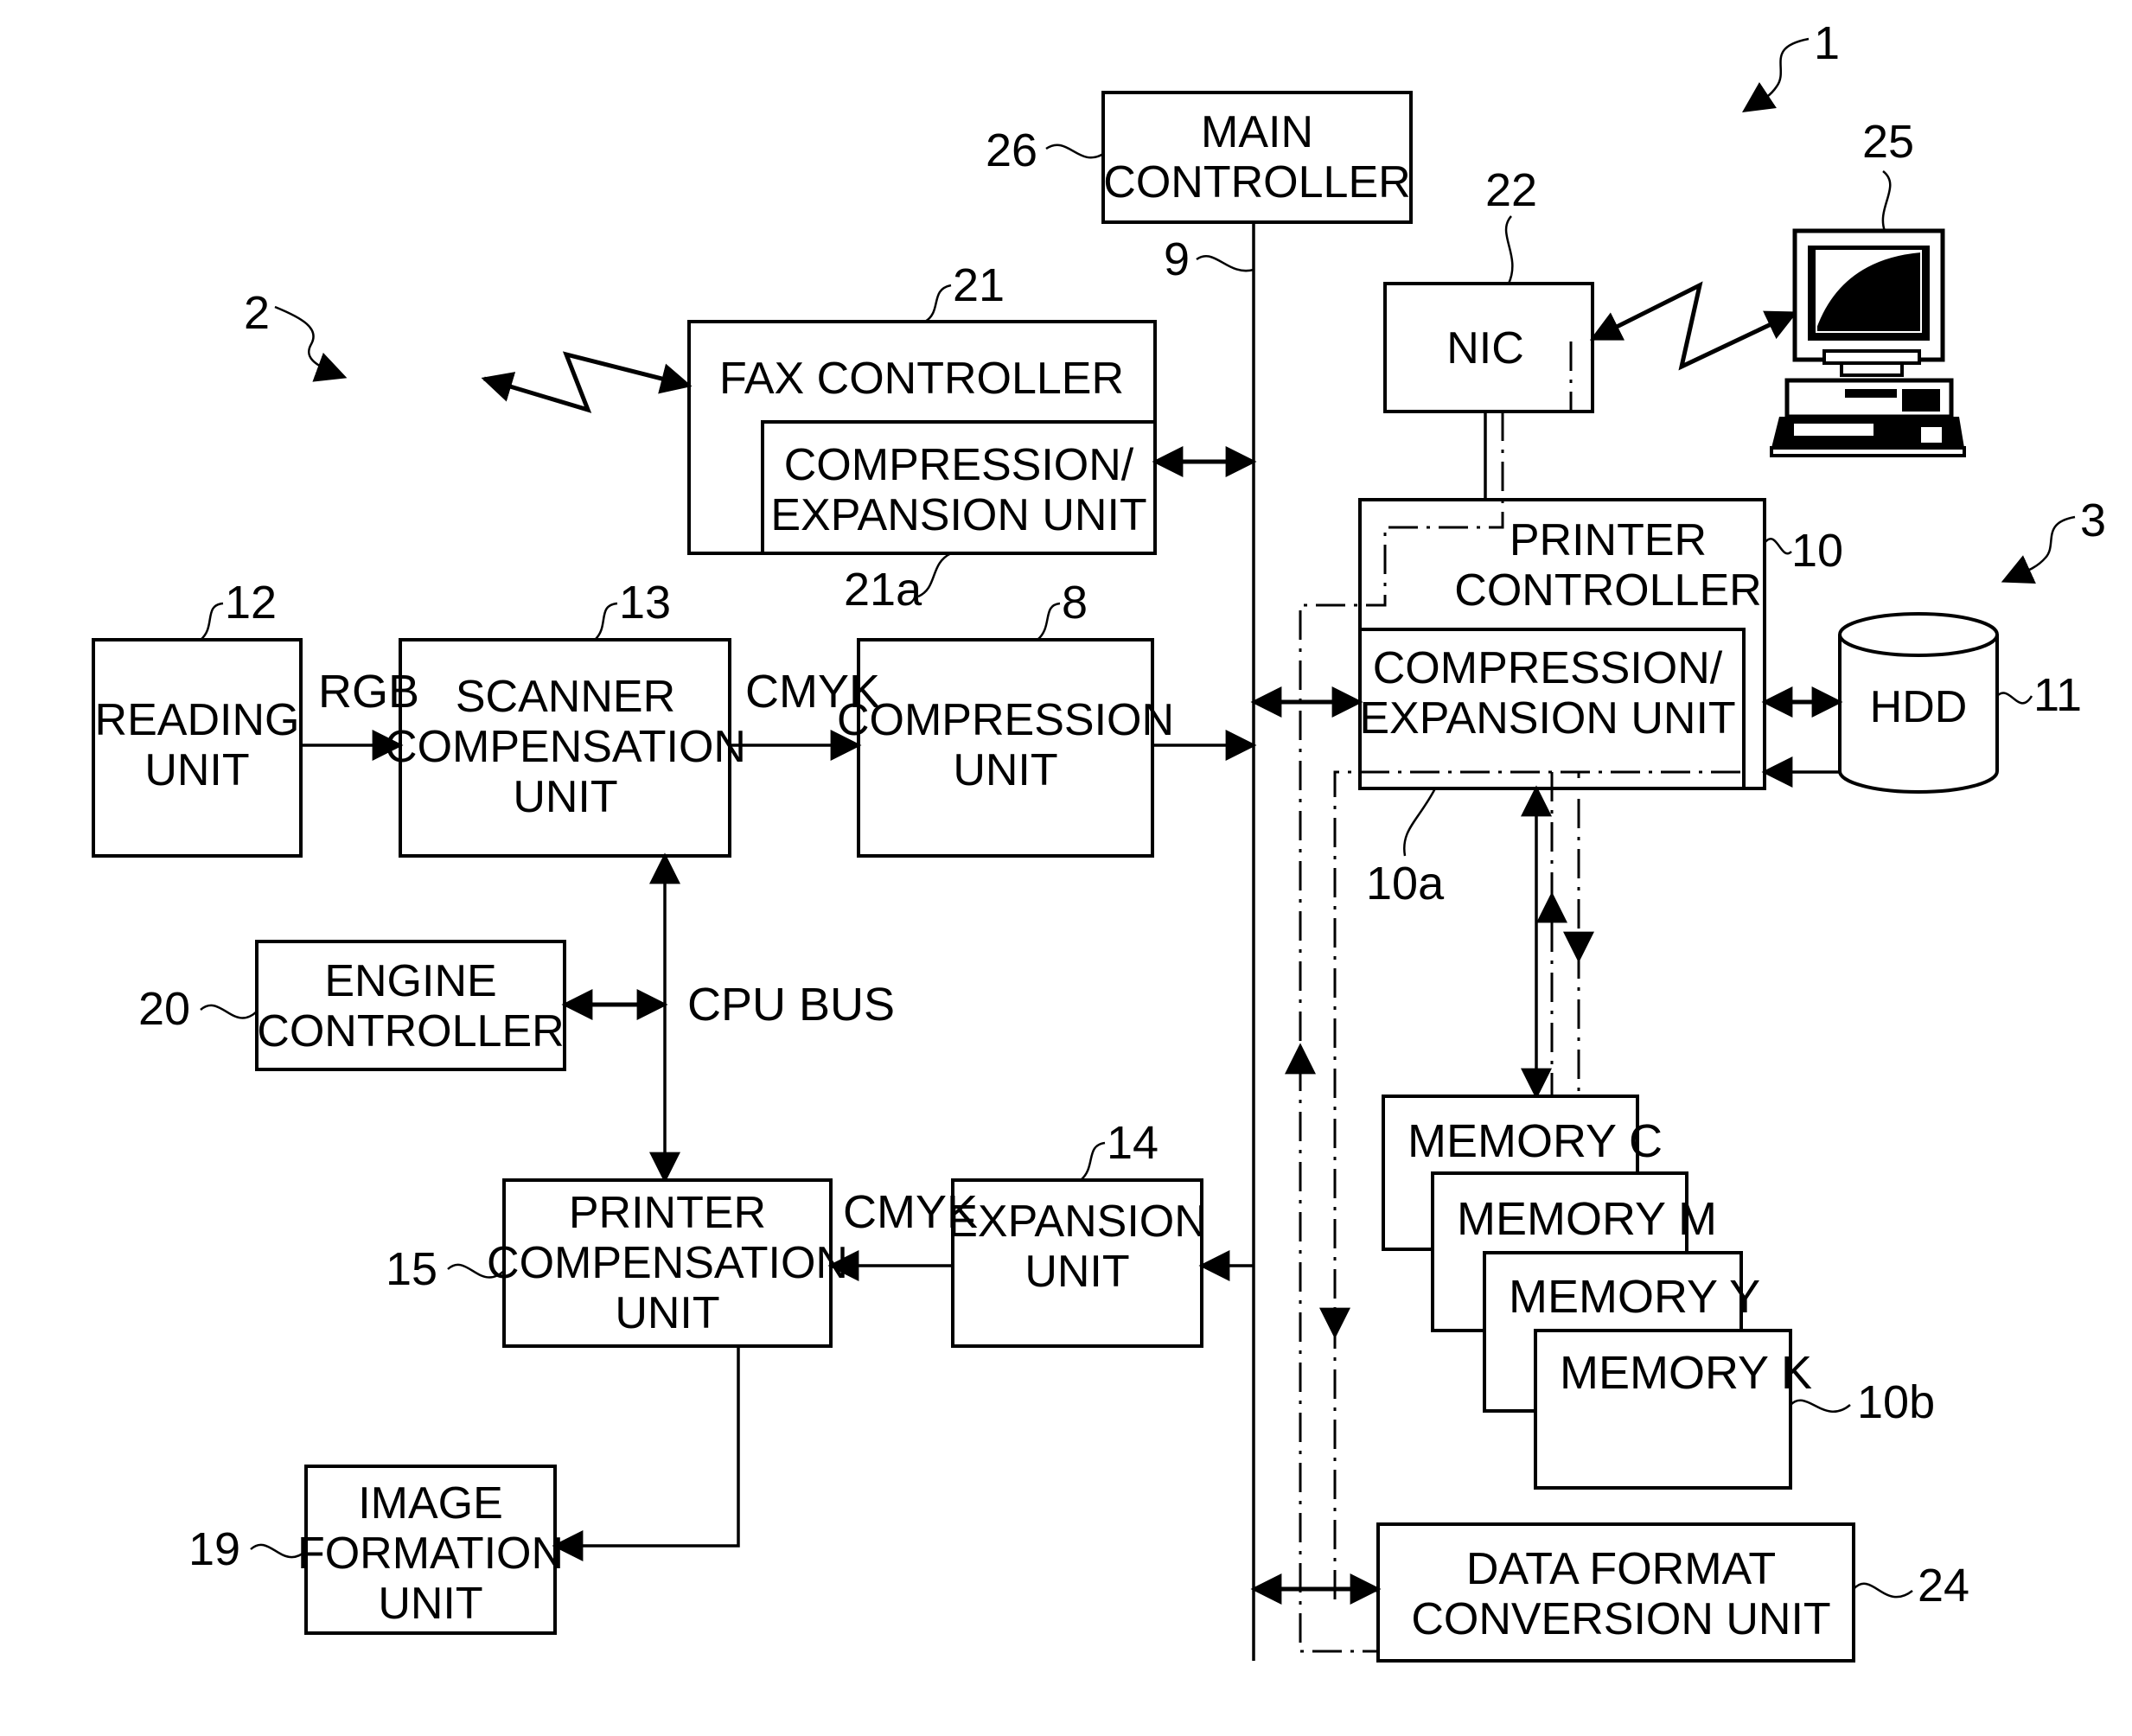  Describe the element at coordinates (1621, 1569) in the screenshot. I see `data-format-line-1: DATA FORMAT` at that location.